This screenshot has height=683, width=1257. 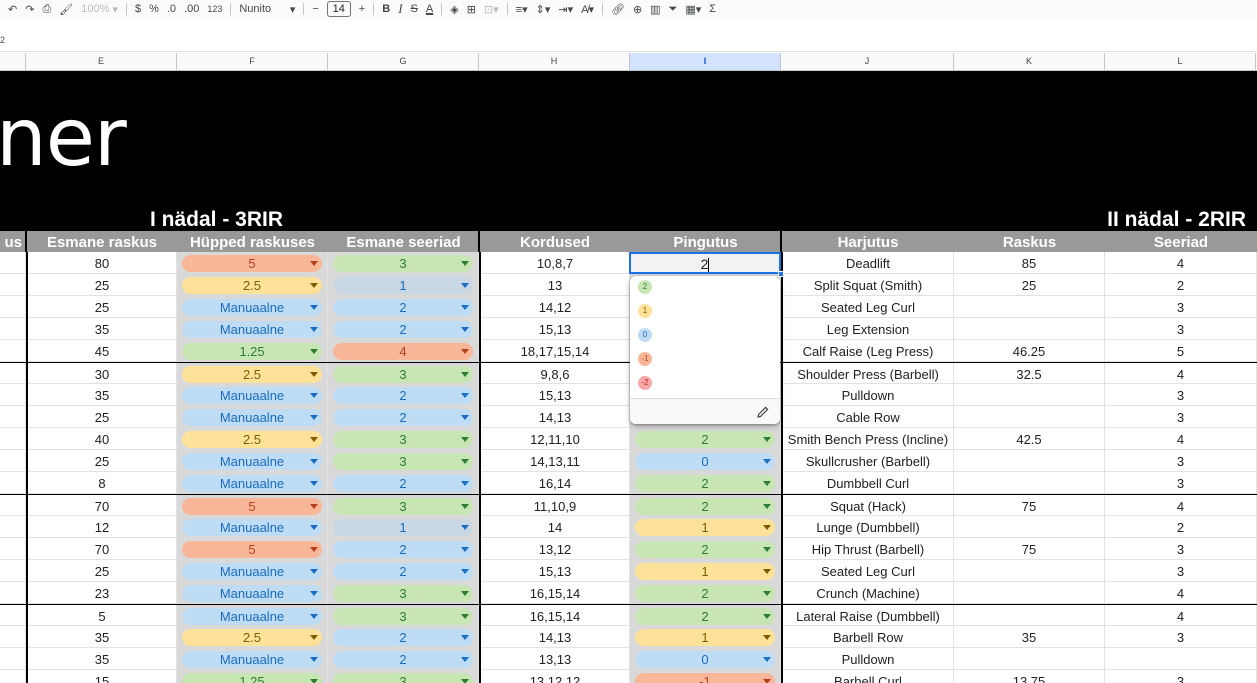 What do you see at coordinates (66, 9) in the screenshot?
I see `paint-format-icon: 🖌︎` at bounding box center [66, 9].